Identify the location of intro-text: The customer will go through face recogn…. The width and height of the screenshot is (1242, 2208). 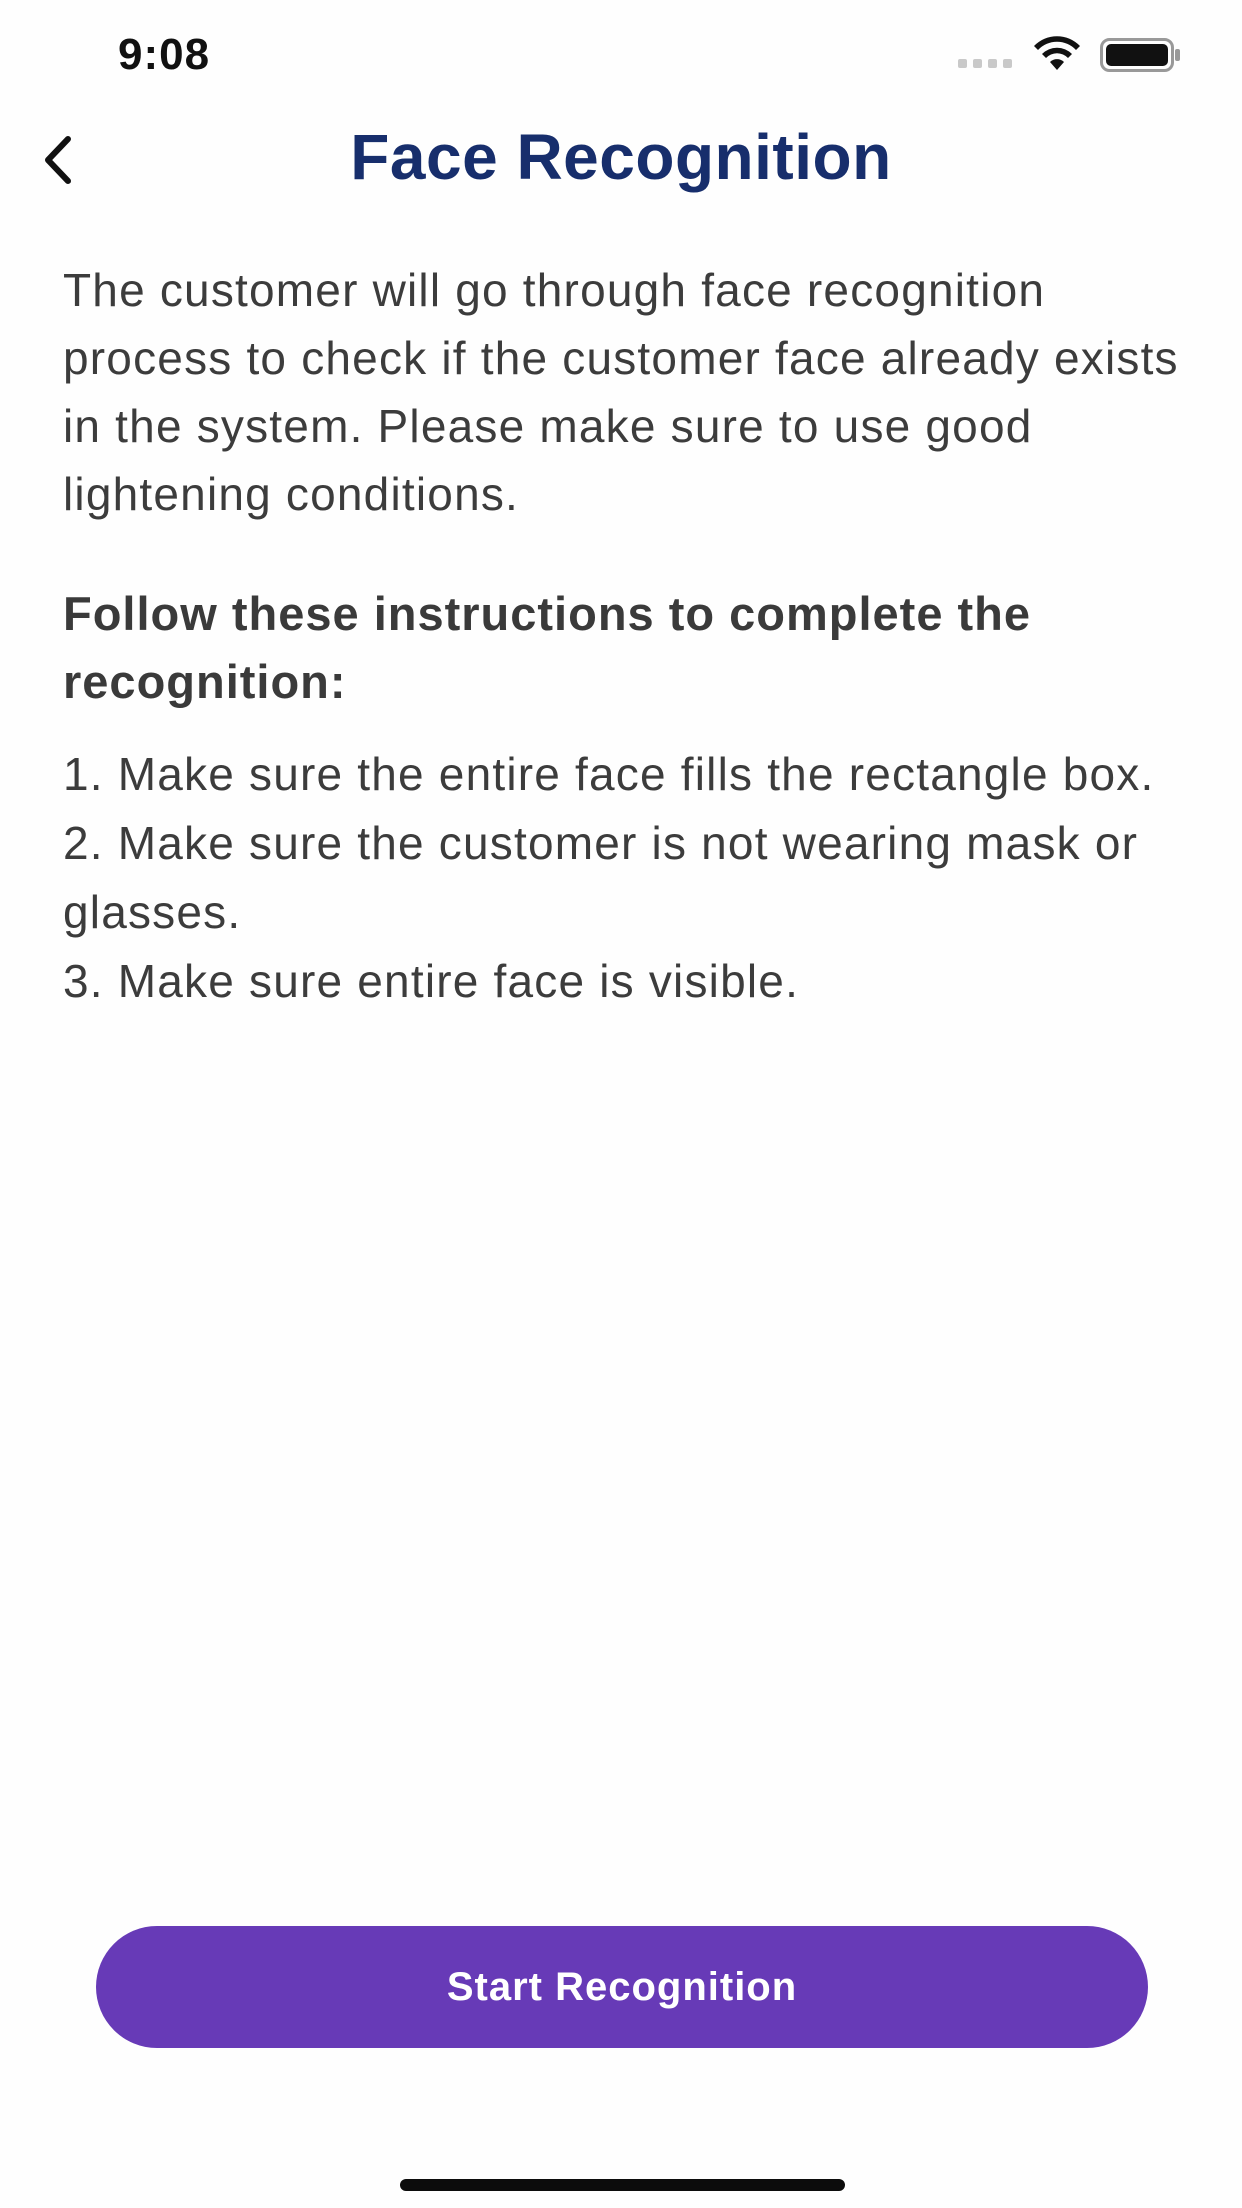
(621, 392).